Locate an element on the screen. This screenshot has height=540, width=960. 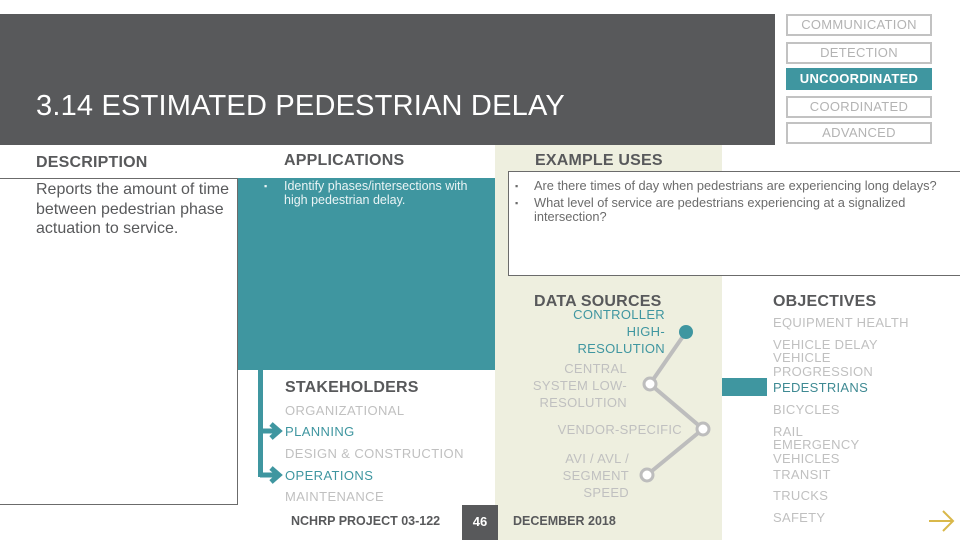
footer-date: DECEMBER 2018 is located at coordinates (564, 521).